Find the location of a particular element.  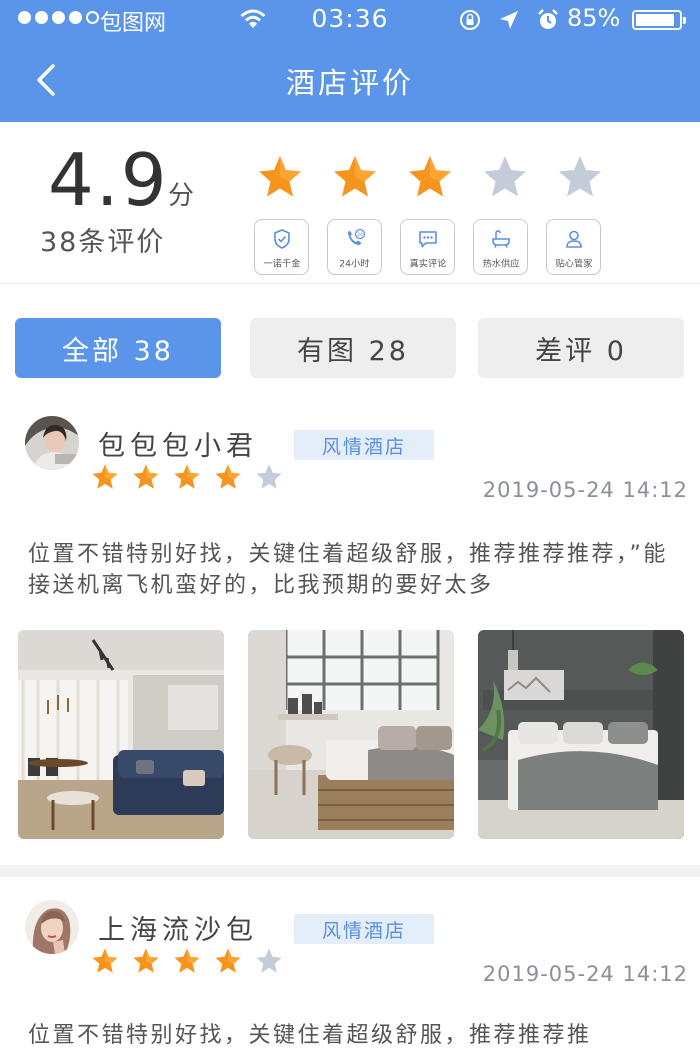

shield-check-icon is located at coordinates (281, 239).